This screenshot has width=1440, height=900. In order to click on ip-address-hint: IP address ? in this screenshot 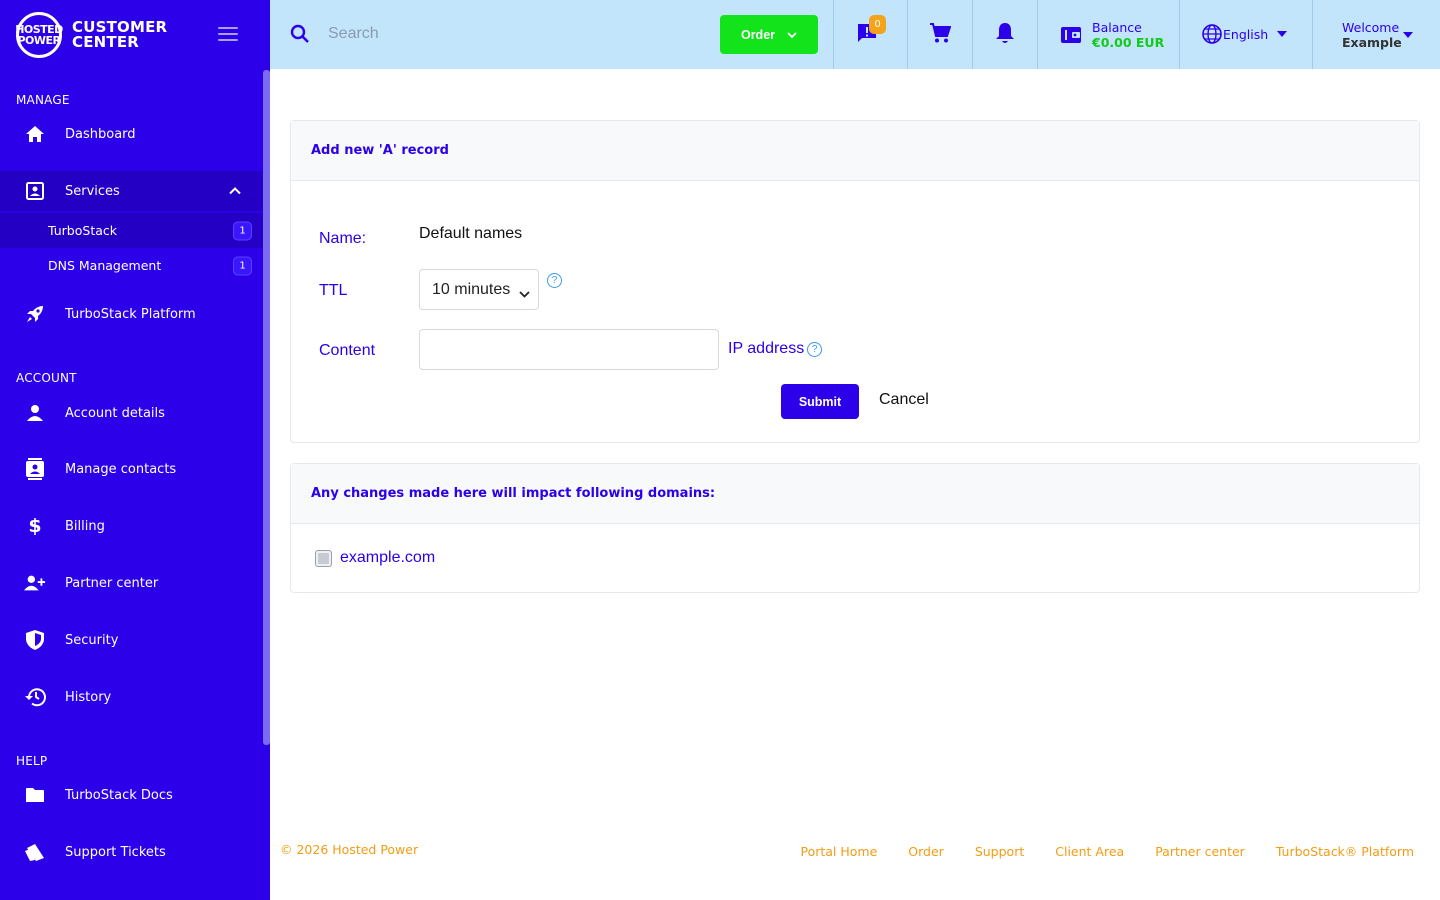, I will do `click(775, 349)`.